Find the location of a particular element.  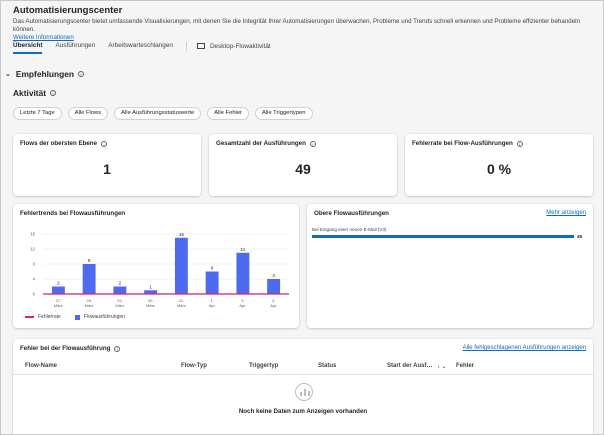

sort-desc-icon: ↓ ⌄ is located at coordinates (442, 366).